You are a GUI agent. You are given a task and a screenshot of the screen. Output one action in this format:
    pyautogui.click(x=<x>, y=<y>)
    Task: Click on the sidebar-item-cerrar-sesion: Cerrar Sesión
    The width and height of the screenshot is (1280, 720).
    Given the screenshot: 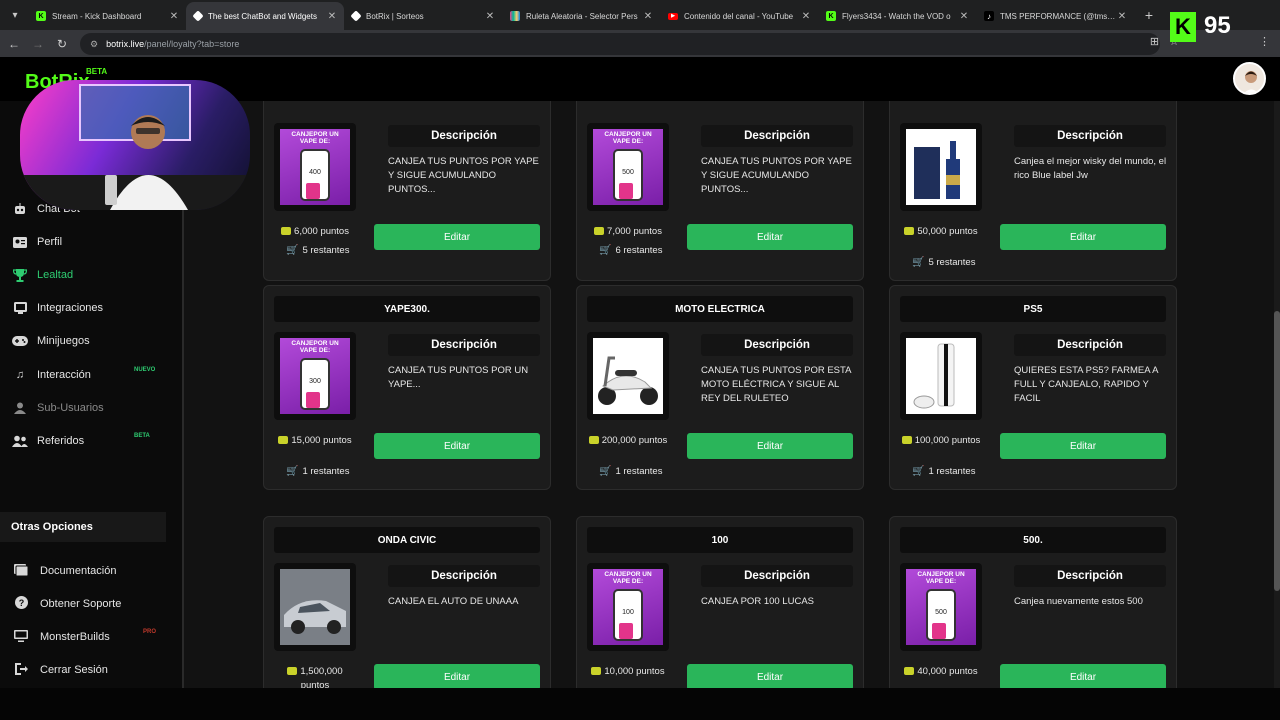 What is the action you would take?
    pyautogui.click(x=61, y=670)
    